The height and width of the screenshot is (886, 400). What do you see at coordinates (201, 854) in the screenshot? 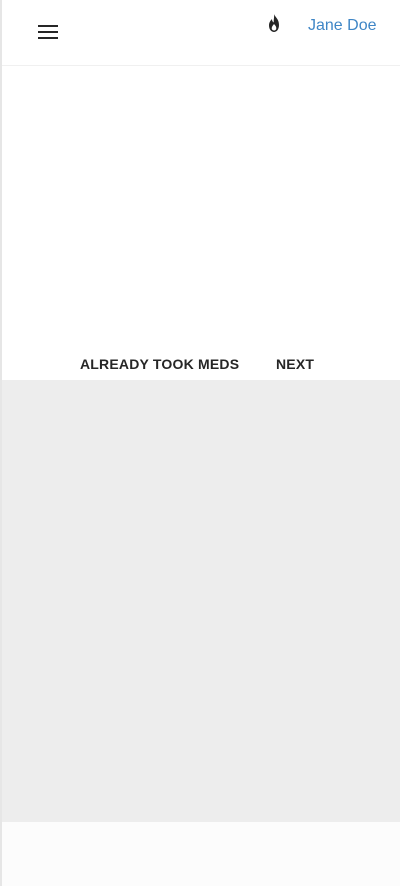
I see `footer-area` at bounding box center [201, 854].